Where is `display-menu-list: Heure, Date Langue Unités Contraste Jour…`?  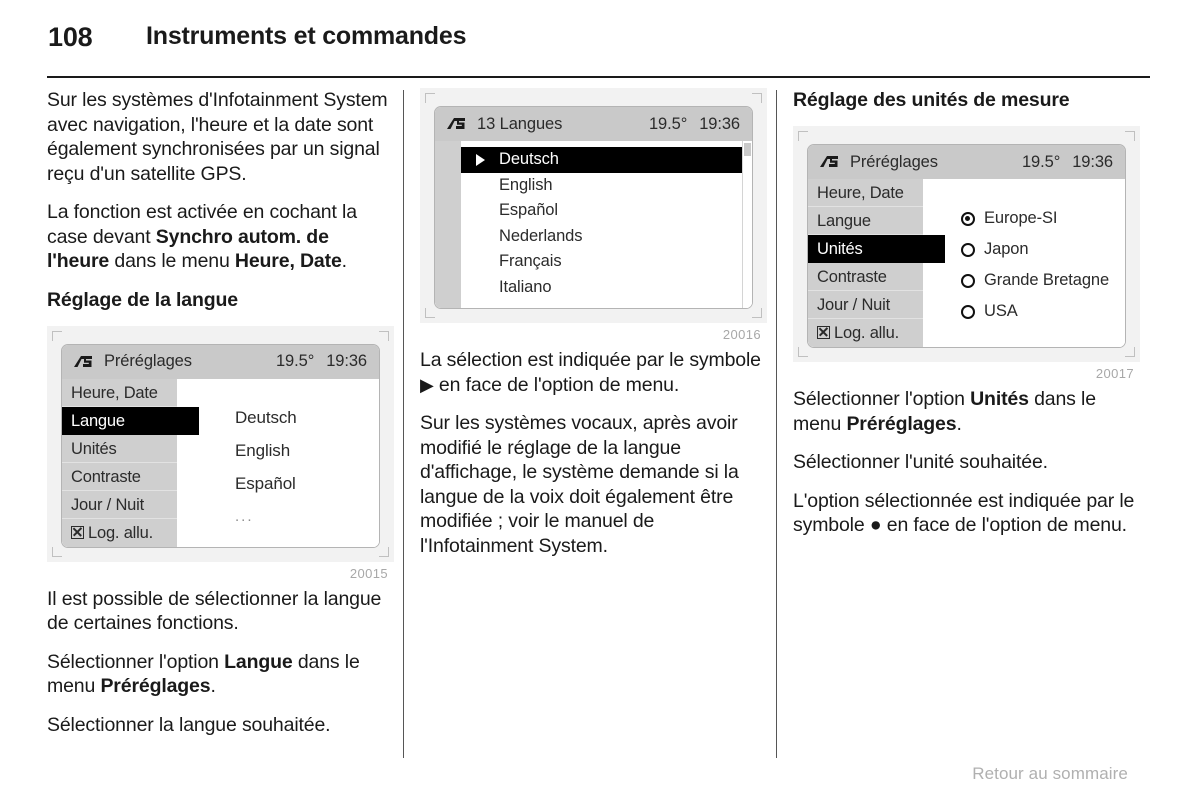
display-menu-list: Heure, Date Langue Unités Contraste Jour… is located at coordinates (130, 462).